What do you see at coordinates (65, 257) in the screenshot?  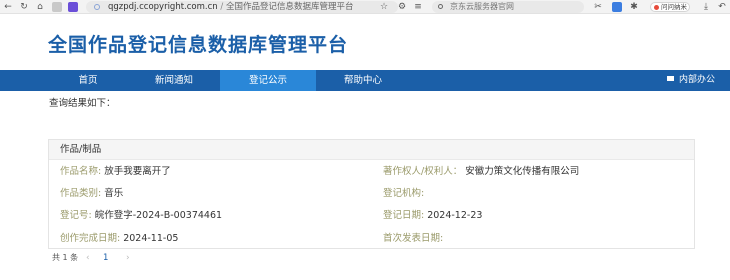 I see `pagination-total: 共 1 条` at bounding box center [65, 257].